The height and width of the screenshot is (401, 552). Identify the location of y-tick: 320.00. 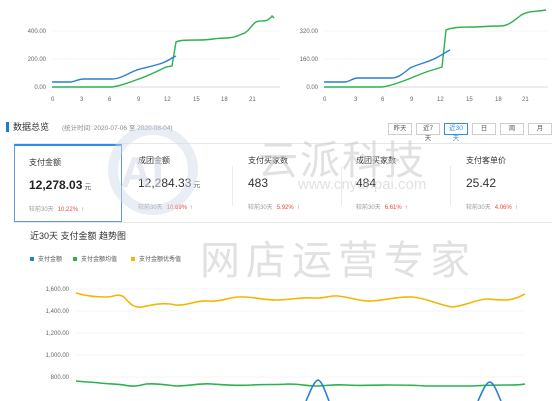
(309, 32).